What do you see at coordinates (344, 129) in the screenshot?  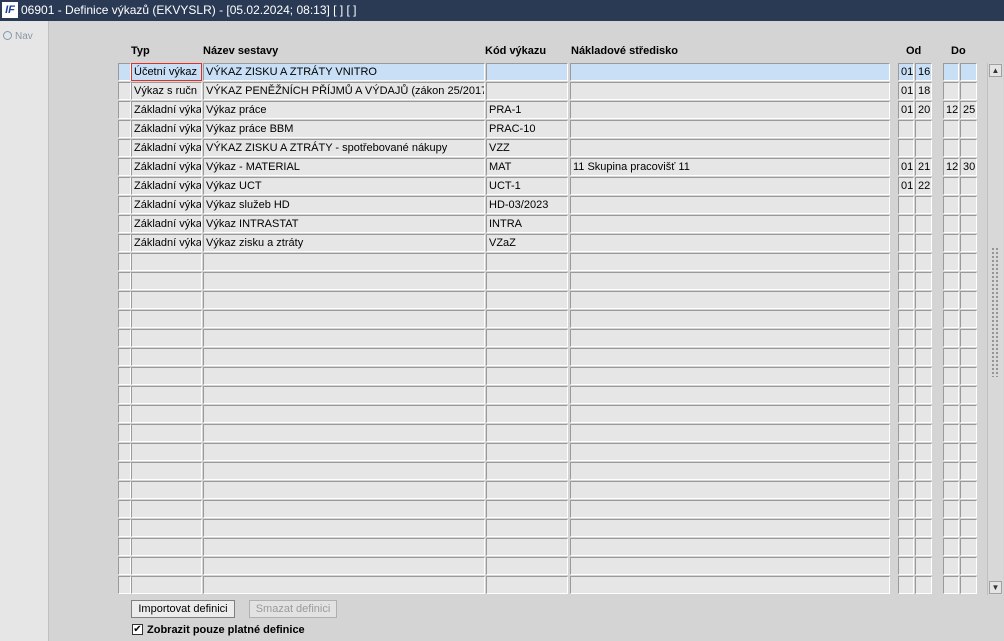 I see `nazev-cell: Výkaz práce BBM` at bounding box center [344, 129].